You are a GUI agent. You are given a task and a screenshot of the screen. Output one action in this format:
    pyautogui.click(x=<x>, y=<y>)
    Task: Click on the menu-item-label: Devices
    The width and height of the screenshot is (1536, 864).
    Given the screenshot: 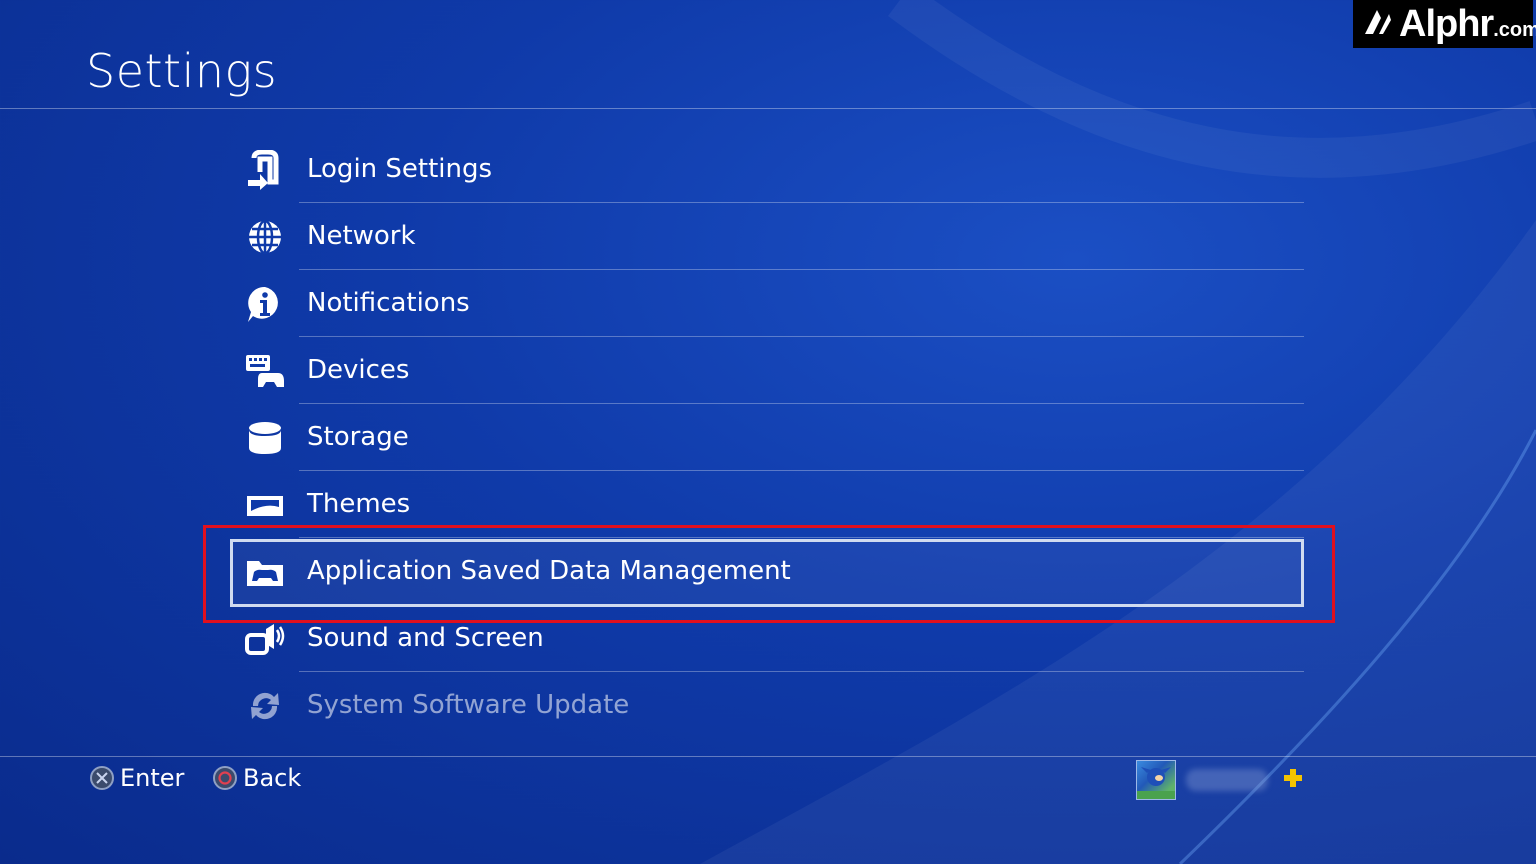 What is the action you would take?
    pyautogui.click(x=358, y=370)
    